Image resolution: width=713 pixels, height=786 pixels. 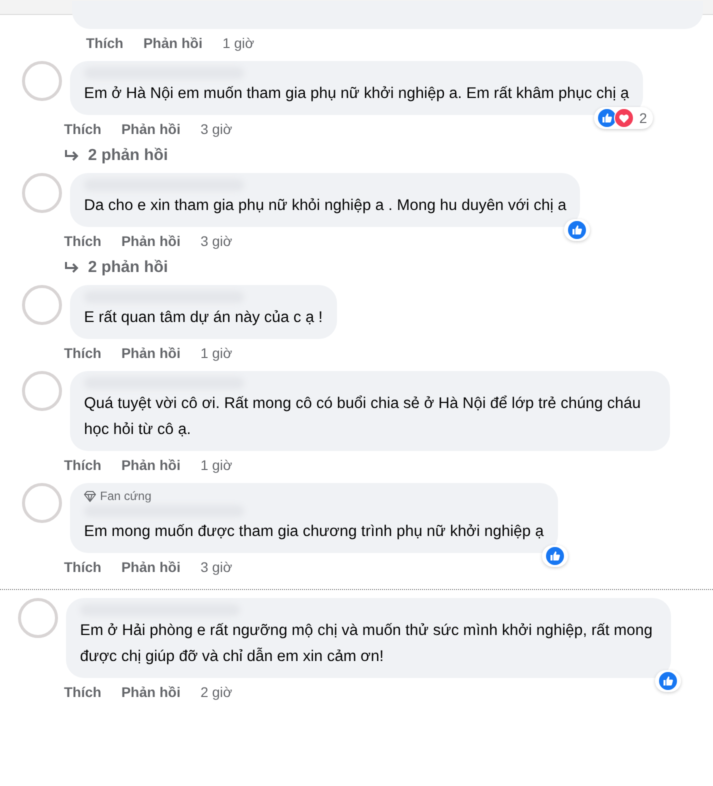 I want to click on comment-text: Em ở Hà Nội em muốn tham gia phụ nữ khởi nghiệp a. Em rất khâm phục chị ạ, so click(x=357, y=94).